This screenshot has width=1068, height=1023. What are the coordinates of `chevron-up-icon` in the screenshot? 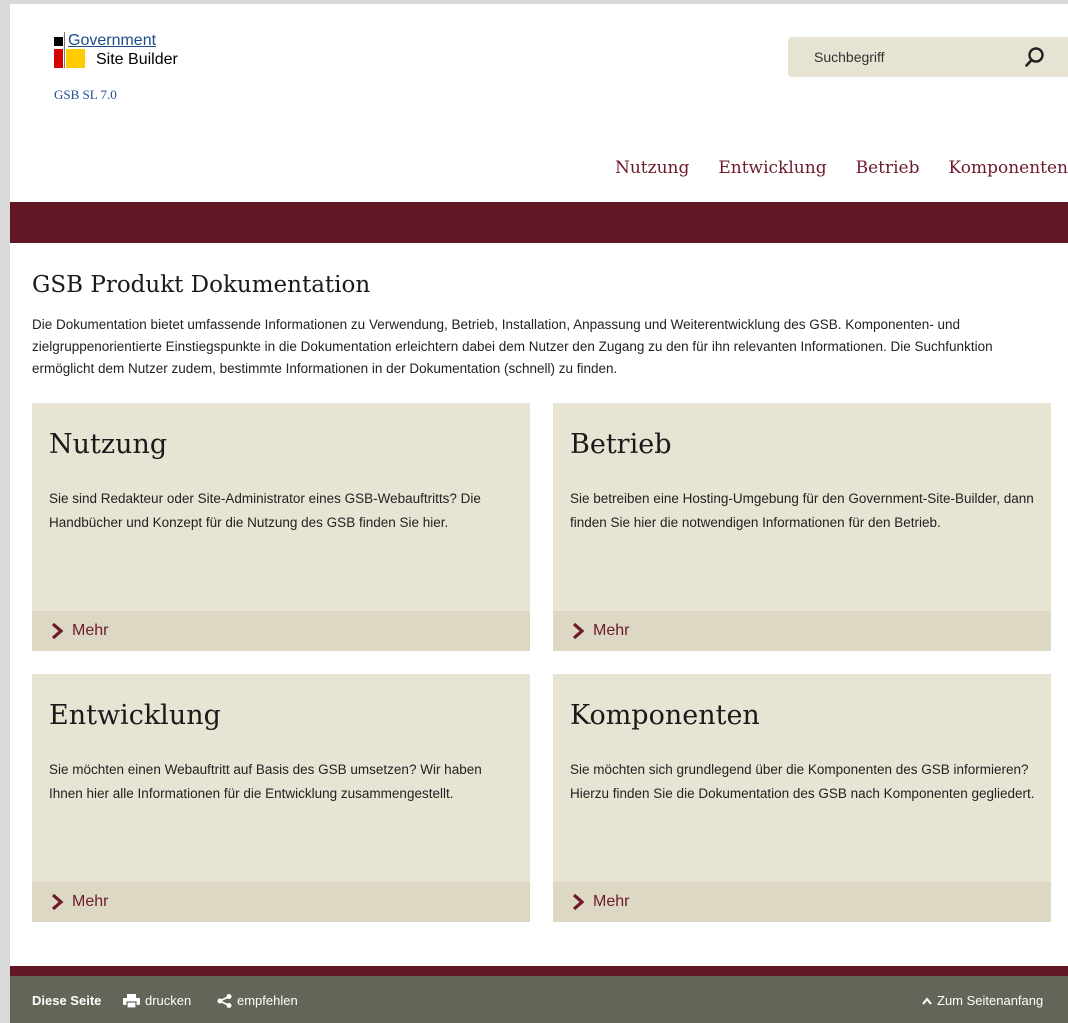 It's located at (927, 1000).